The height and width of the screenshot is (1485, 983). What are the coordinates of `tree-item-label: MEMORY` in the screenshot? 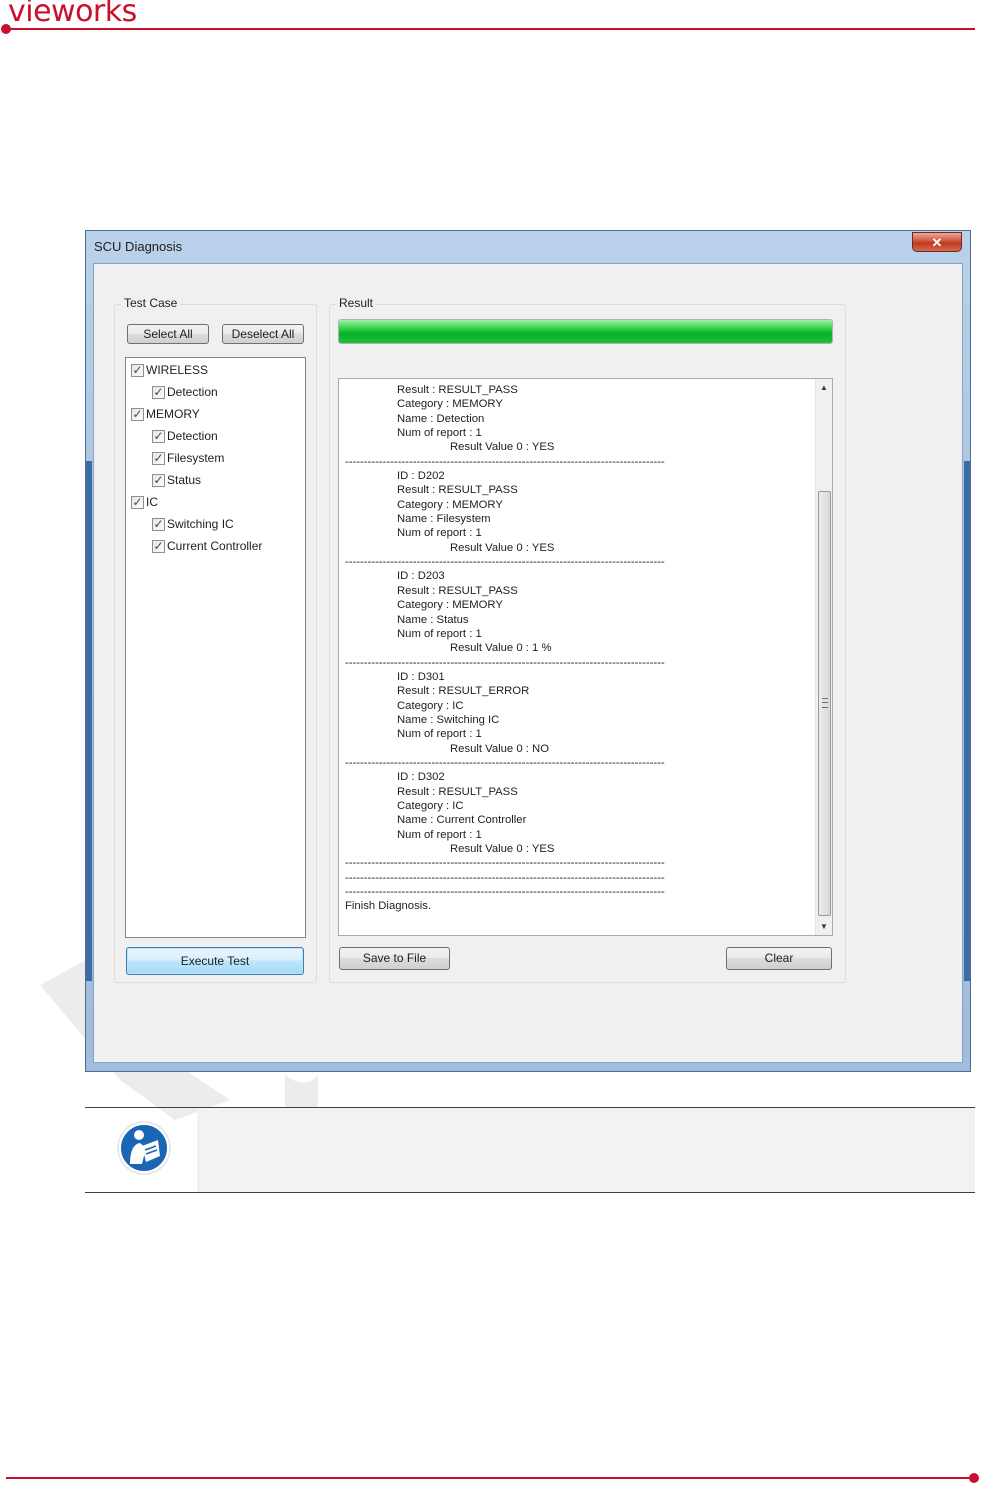 It's located at (173, 414).